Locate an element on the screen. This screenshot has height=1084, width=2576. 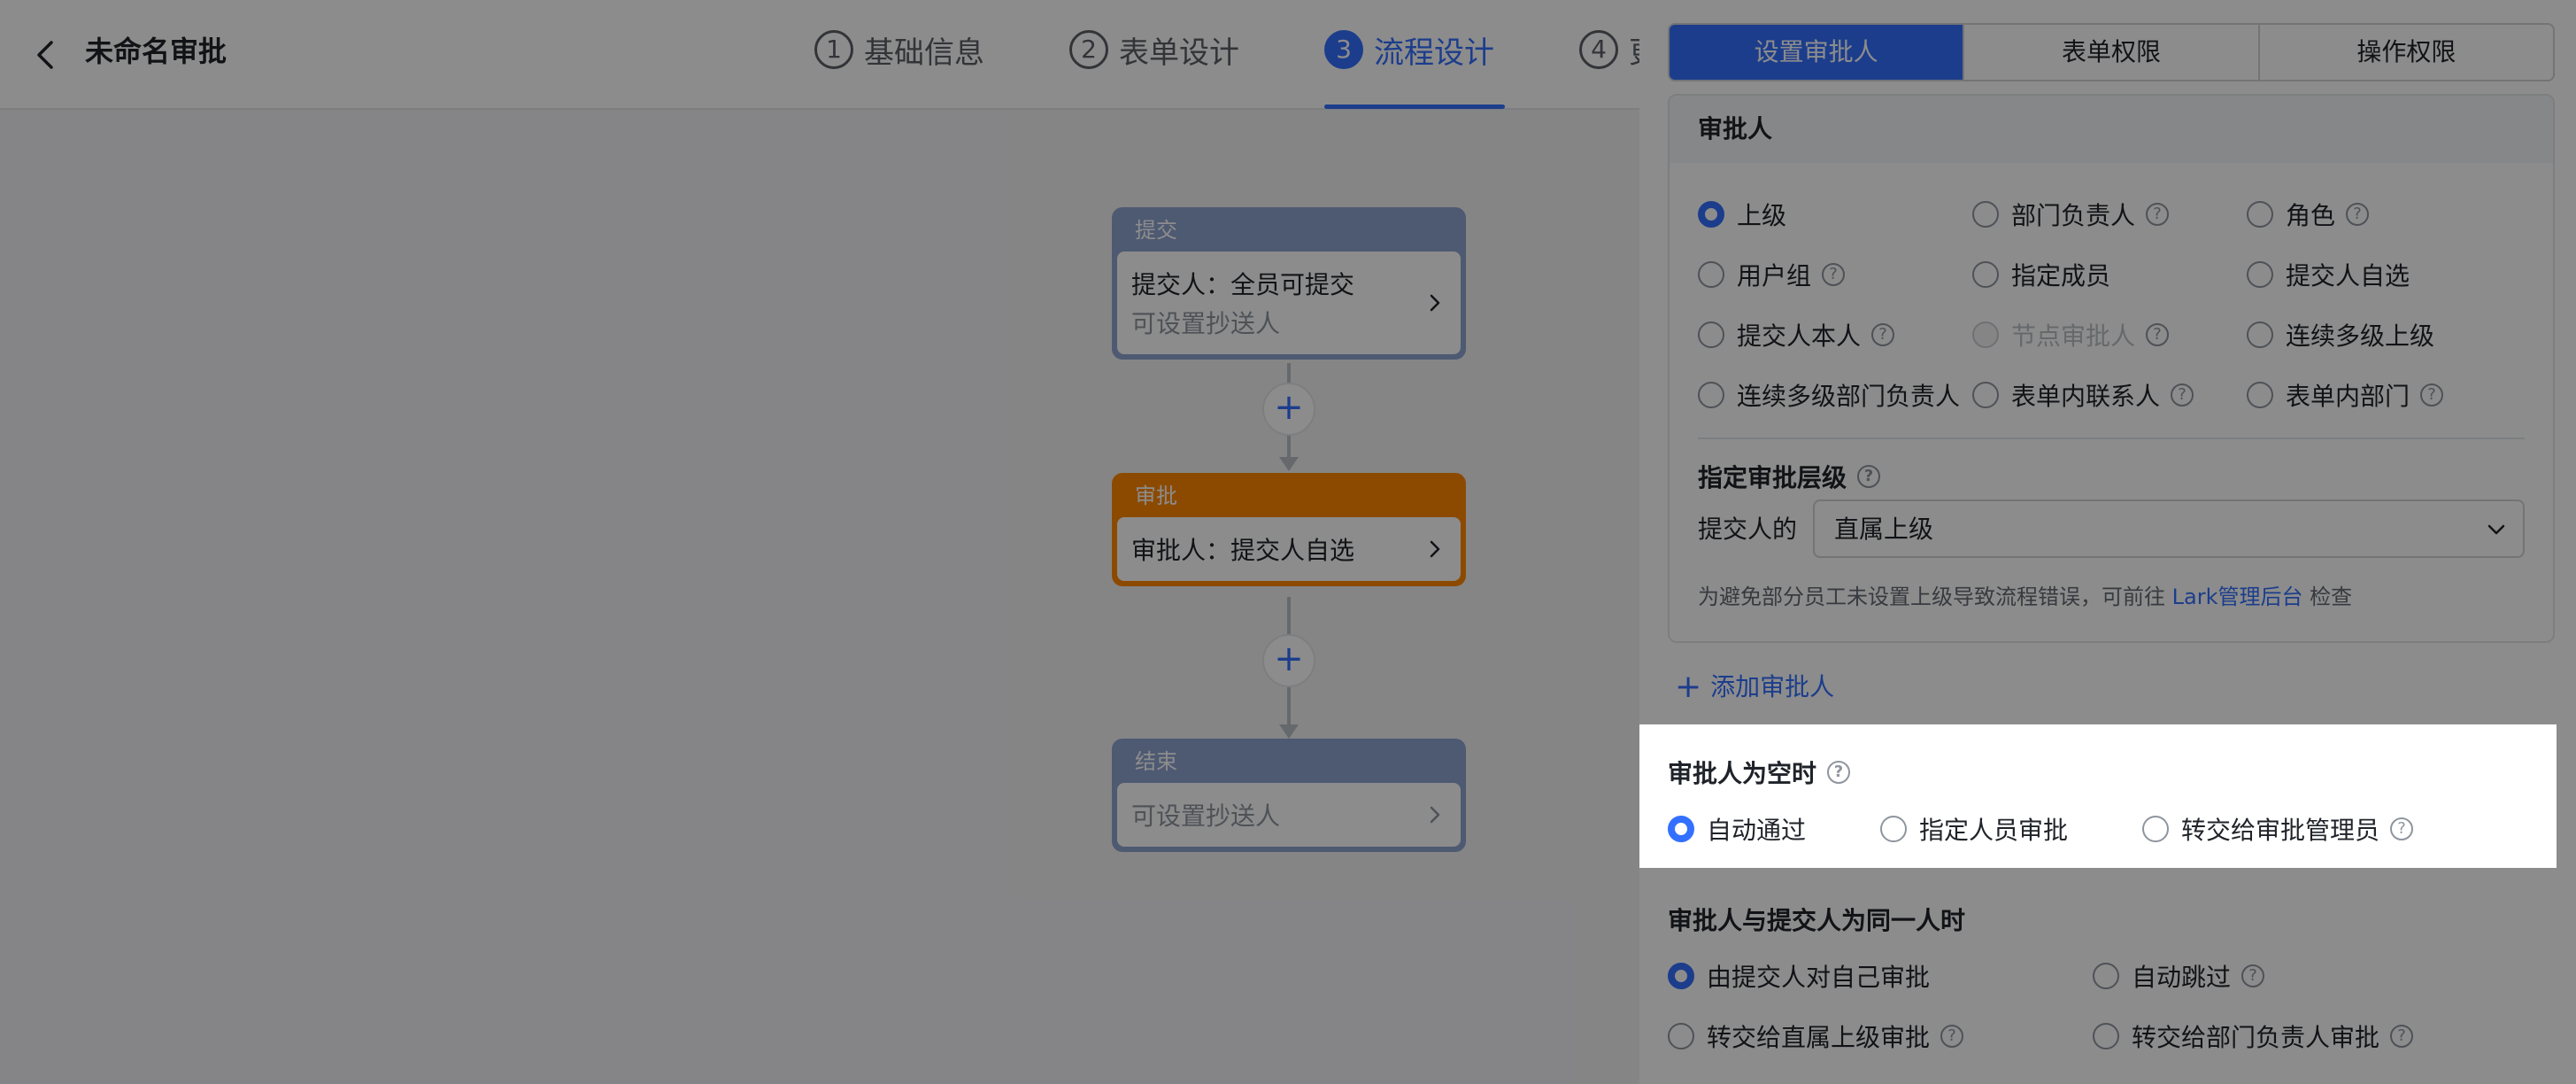
panel-tabs: 设置审批人 表单权限 操作权限 is located at coordinates (2111, 52).